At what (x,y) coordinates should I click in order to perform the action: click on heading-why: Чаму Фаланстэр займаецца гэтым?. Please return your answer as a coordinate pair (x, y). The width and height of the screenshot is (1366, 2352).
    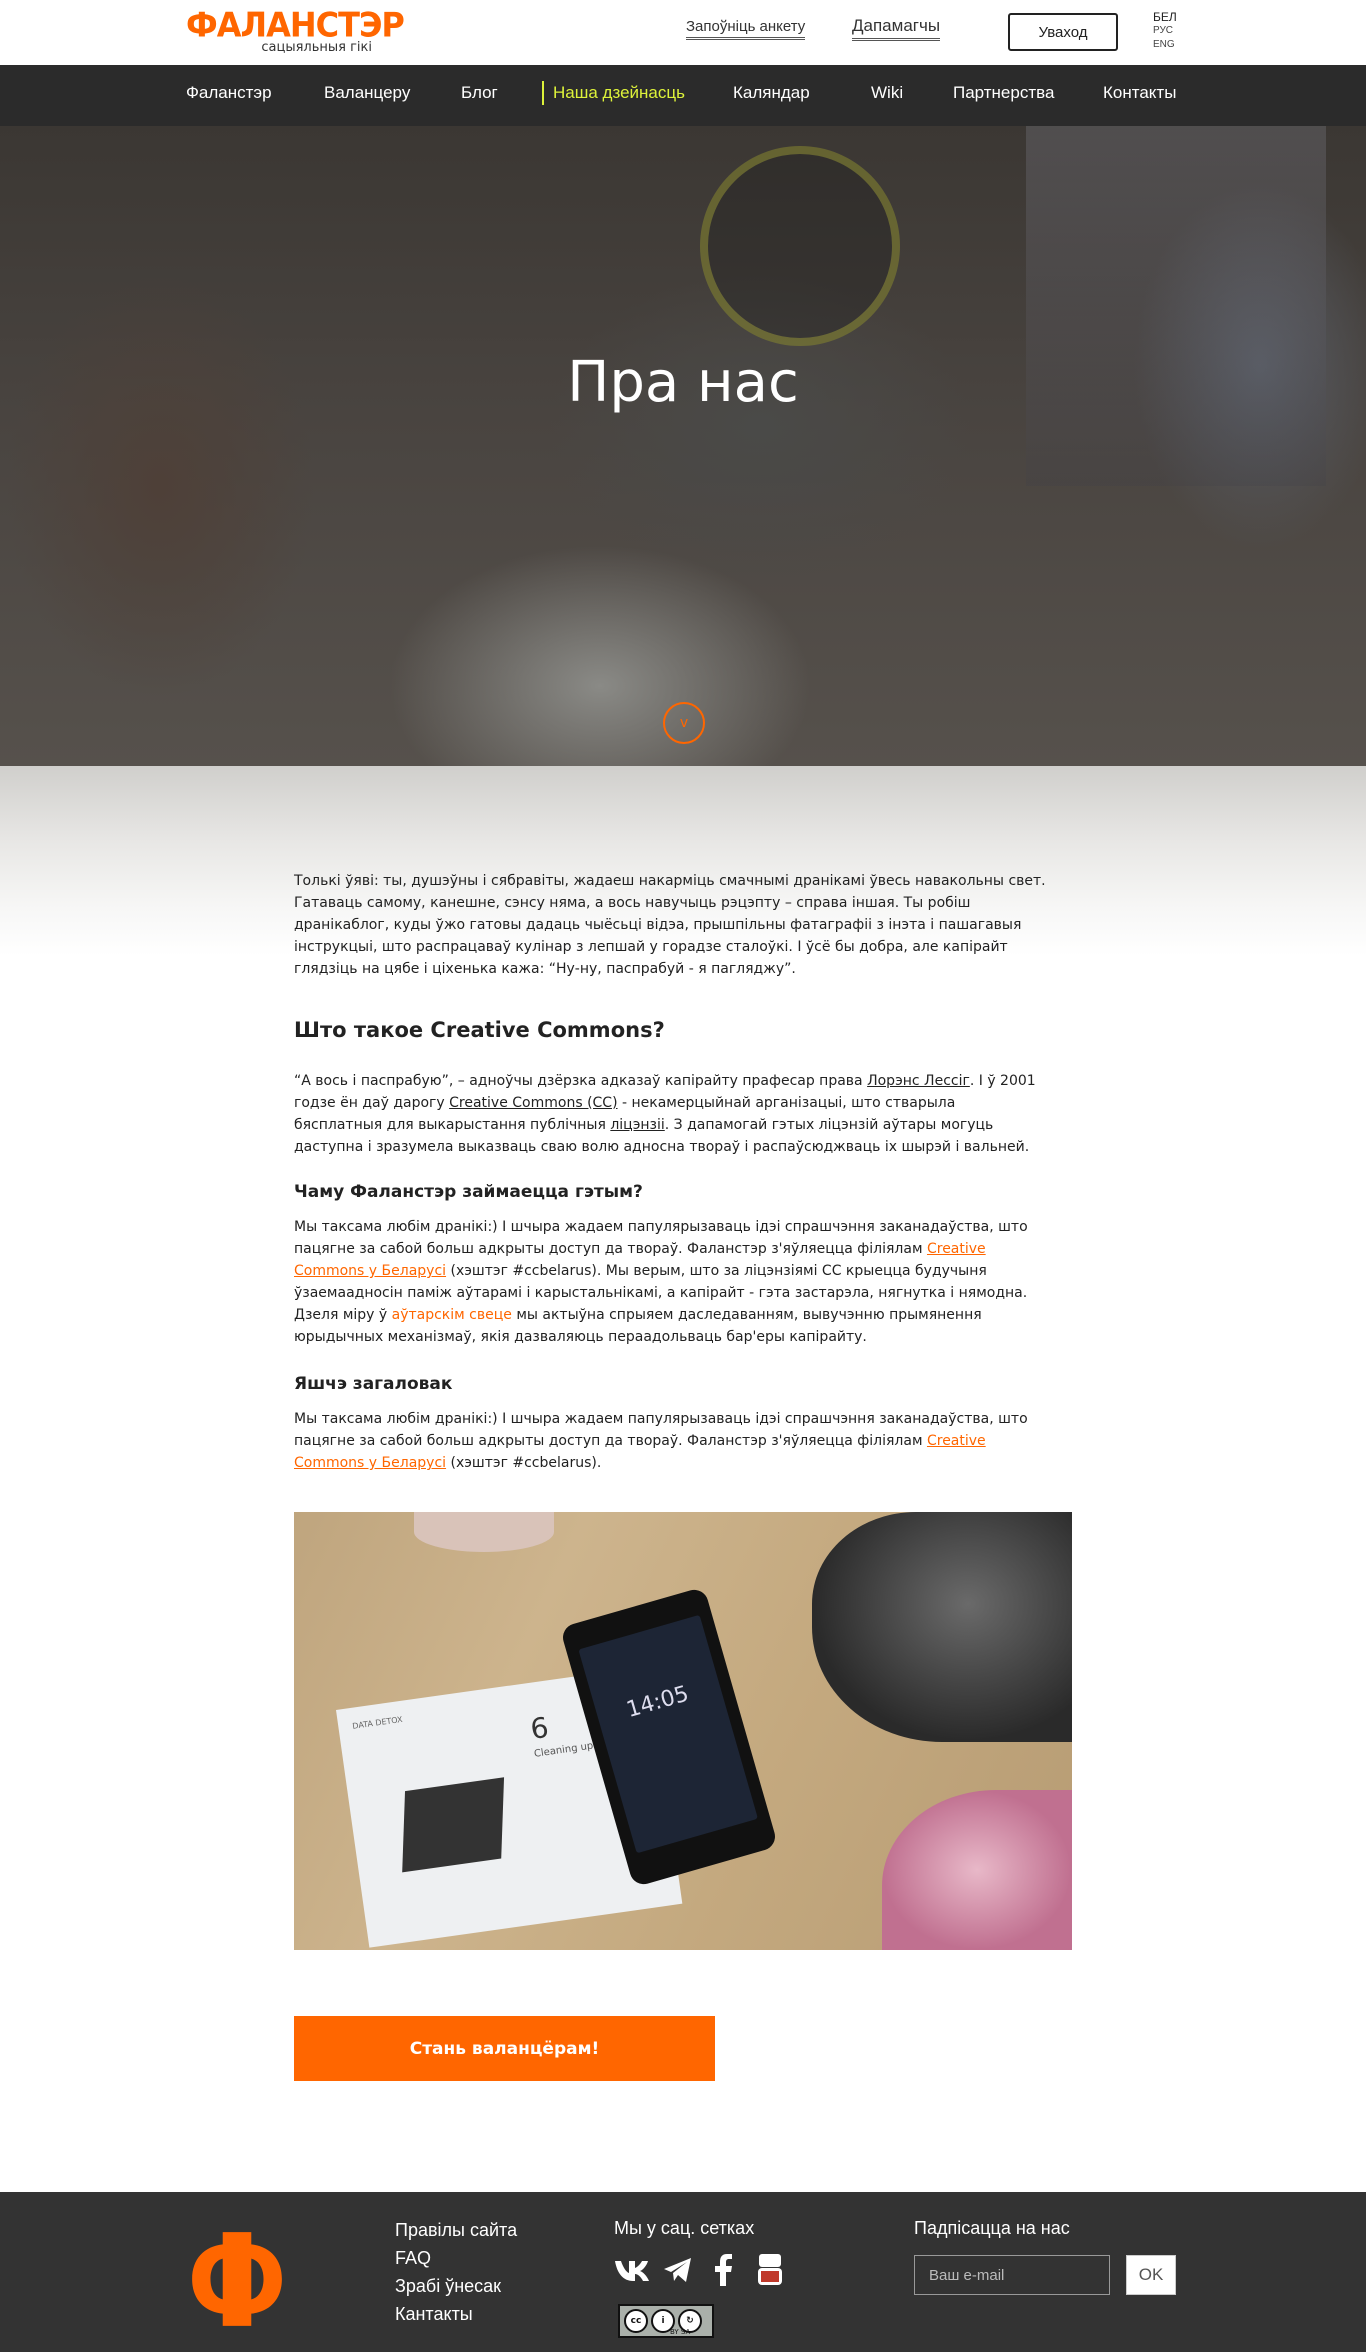
    Looking at the image, I should click on (468, 1192).